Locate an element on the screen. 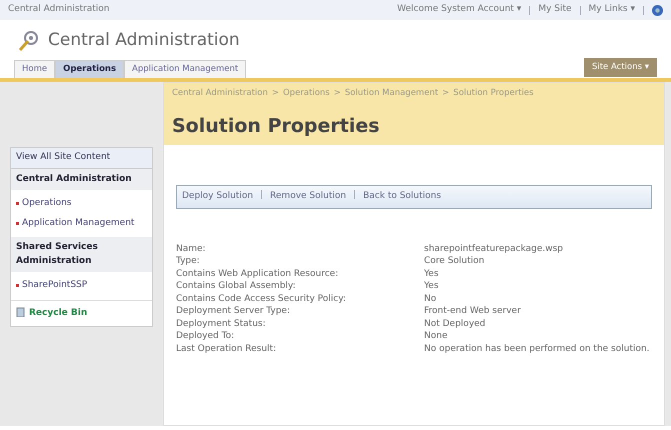 This screenshot has width=671, height=430. view-all-link: View All Site Content is located at coordinates (81, 158).